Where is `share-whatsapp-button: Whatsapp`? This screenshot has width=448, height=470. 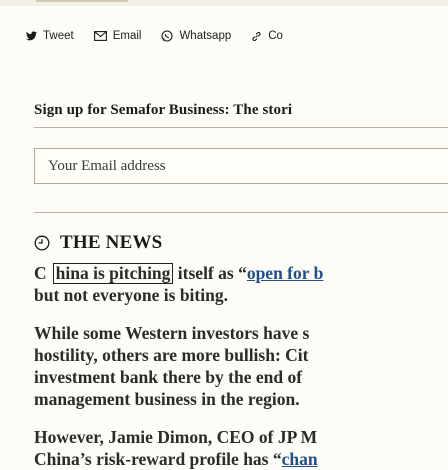
share-whatsapp-button: Whatsapp is located at coordinates (196, 36).